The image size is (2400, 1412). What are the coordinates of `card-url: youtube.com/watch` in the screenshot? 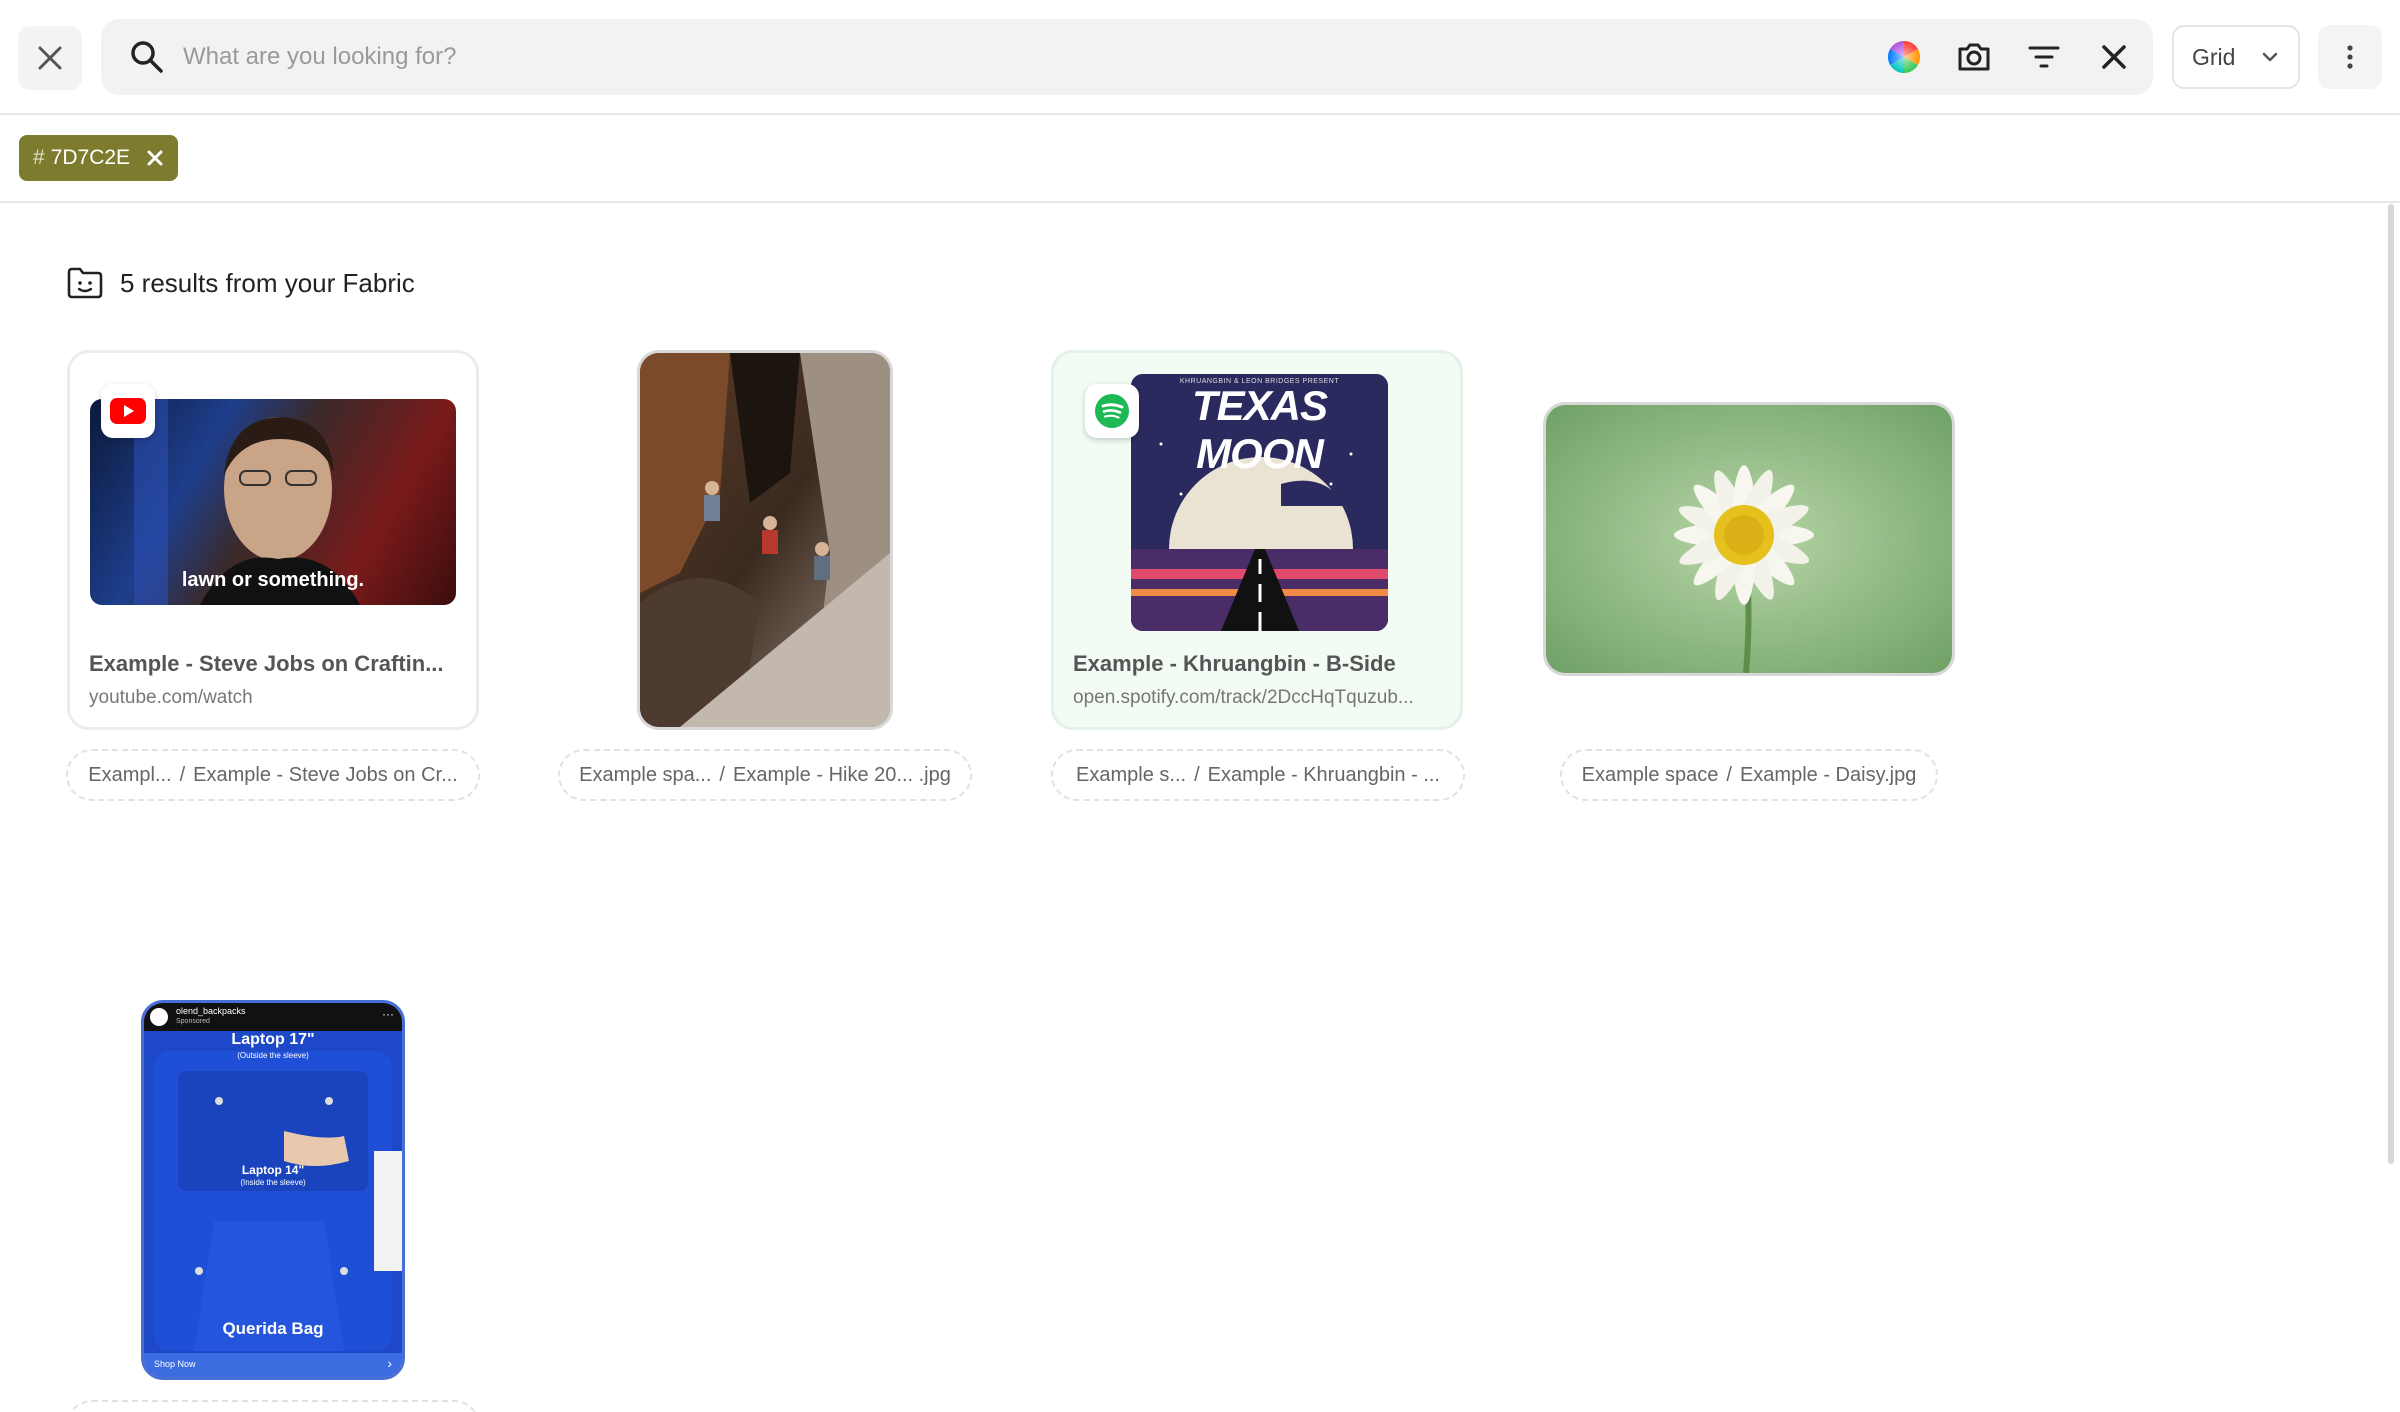 It's located at (171, 697).